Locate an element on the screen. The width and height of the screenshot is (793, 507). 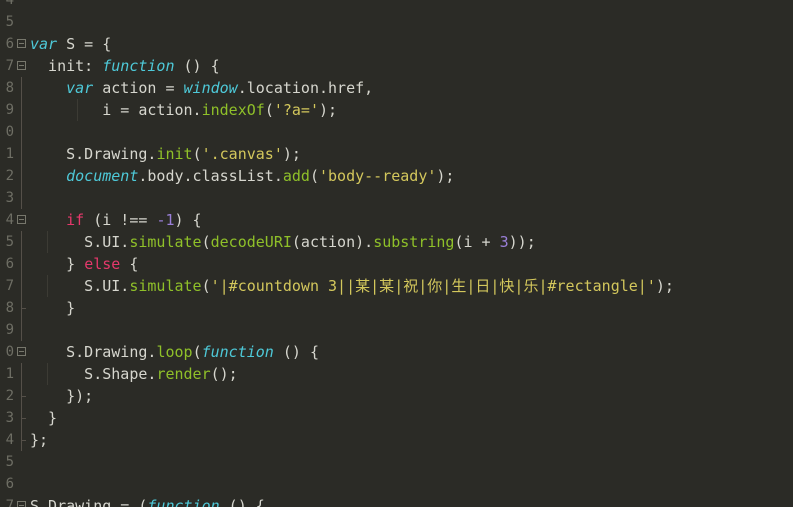
code-text: init: function () { is located at coordinates (125, 66).